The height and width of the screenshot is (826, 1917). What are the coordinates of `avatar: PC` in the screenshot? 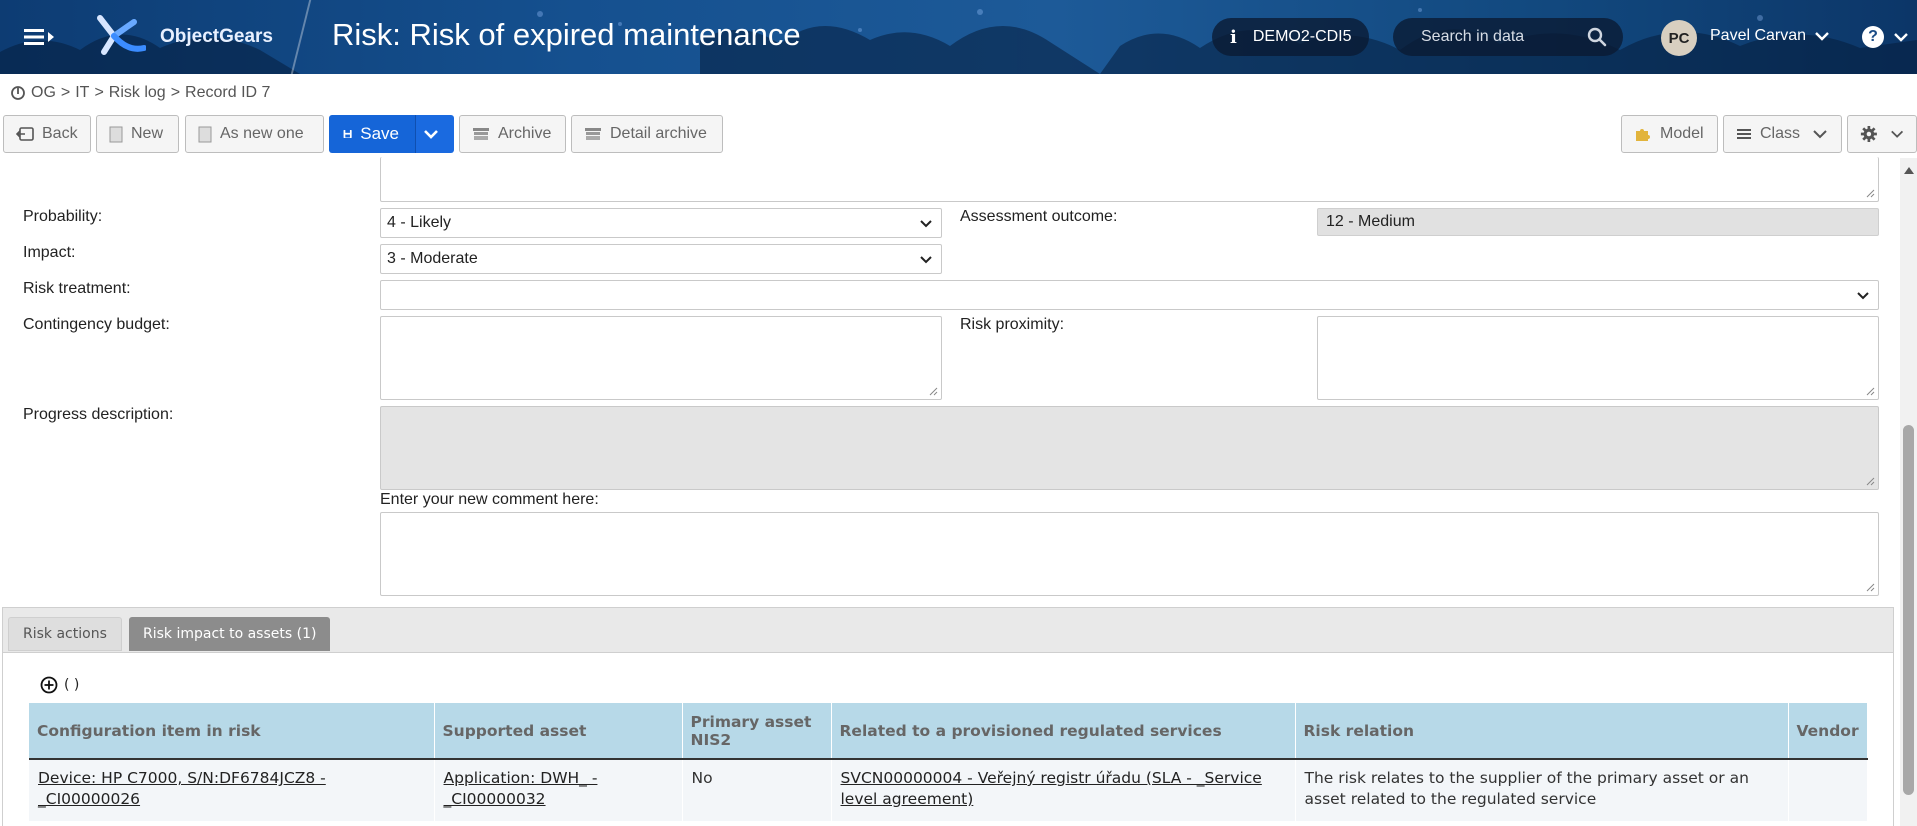 It's located at (1679, 38).